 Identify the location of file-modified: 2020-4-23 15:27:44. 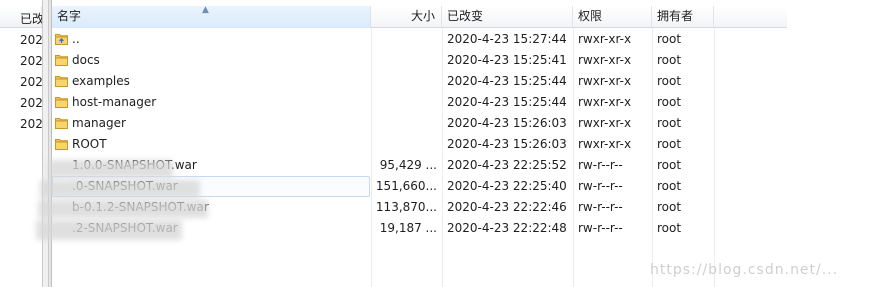
(507, 39).